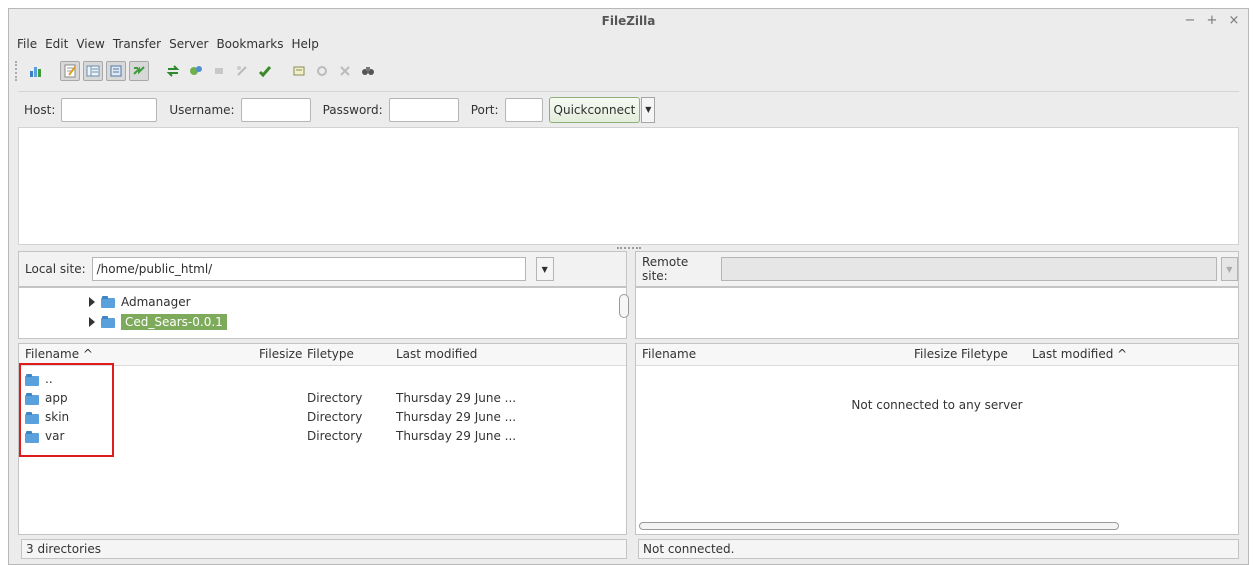  What do you see at coordinates (137, 44) in the screenshot?
I see `menu-transfer: Transfer` at bounding box center [137, 44].